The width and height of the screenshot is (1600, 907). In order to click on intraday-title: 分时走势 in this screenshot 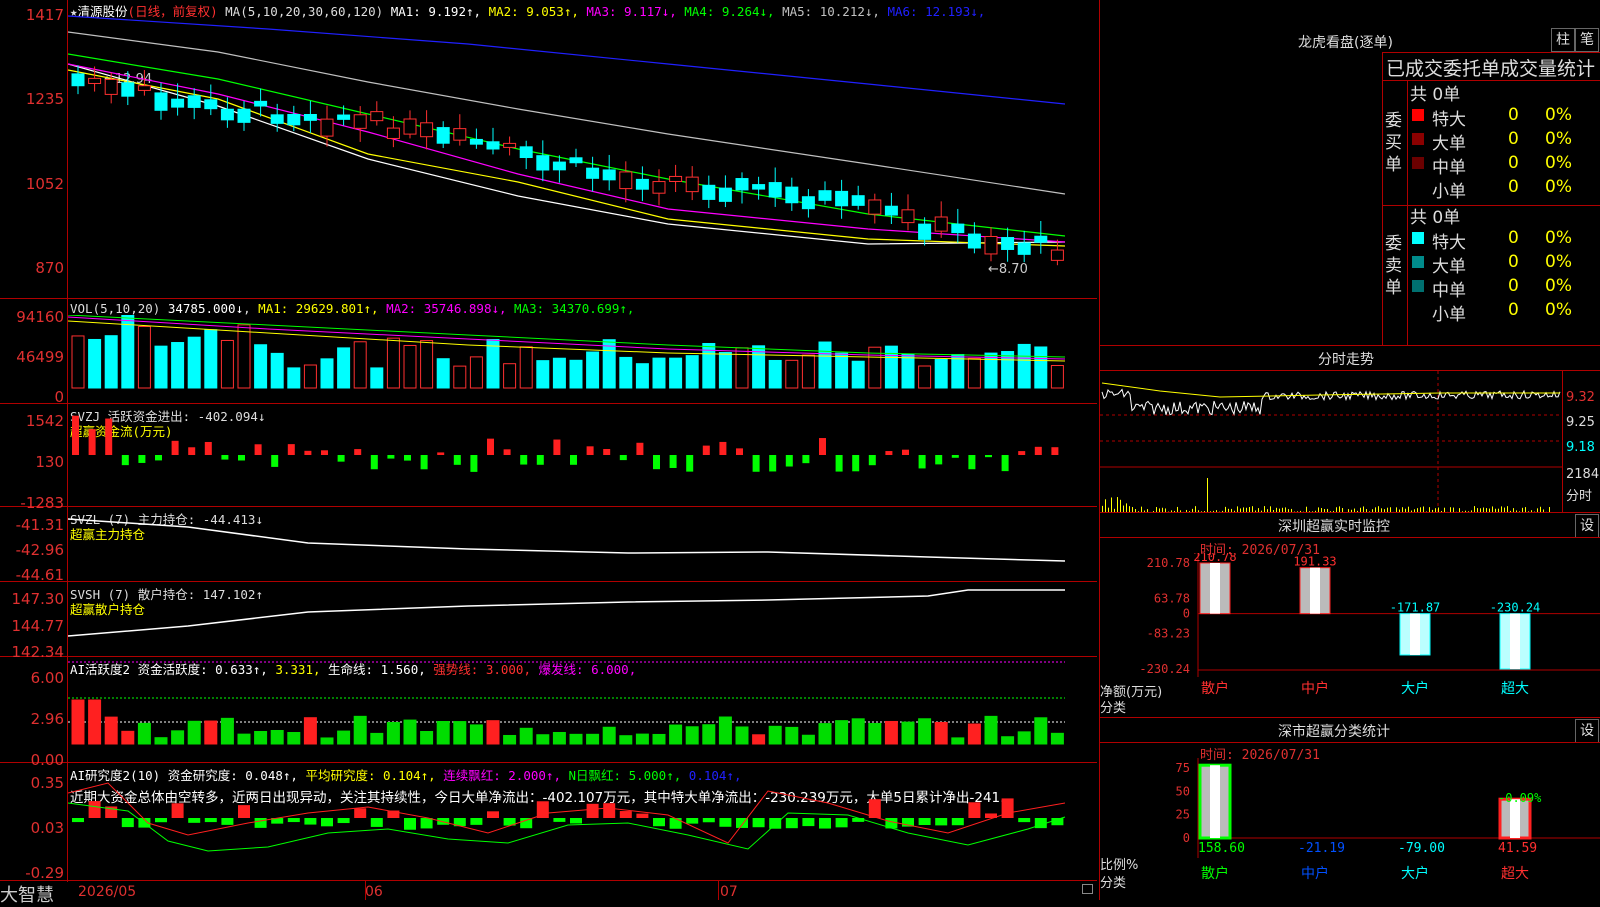, I will do `click(1346, 359)`.